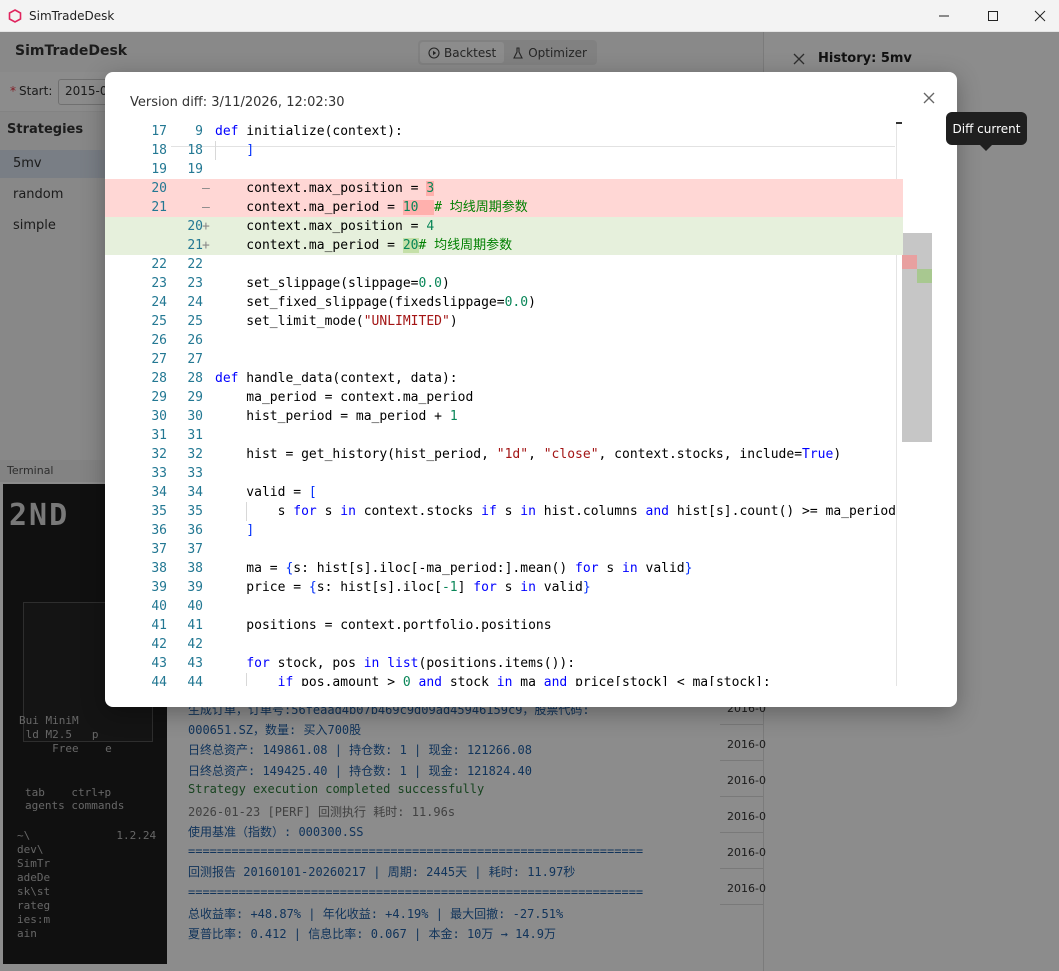  Describe the element at coordinates (195, 511) in the screenshot. I see `new-line-number: 35` at that location.